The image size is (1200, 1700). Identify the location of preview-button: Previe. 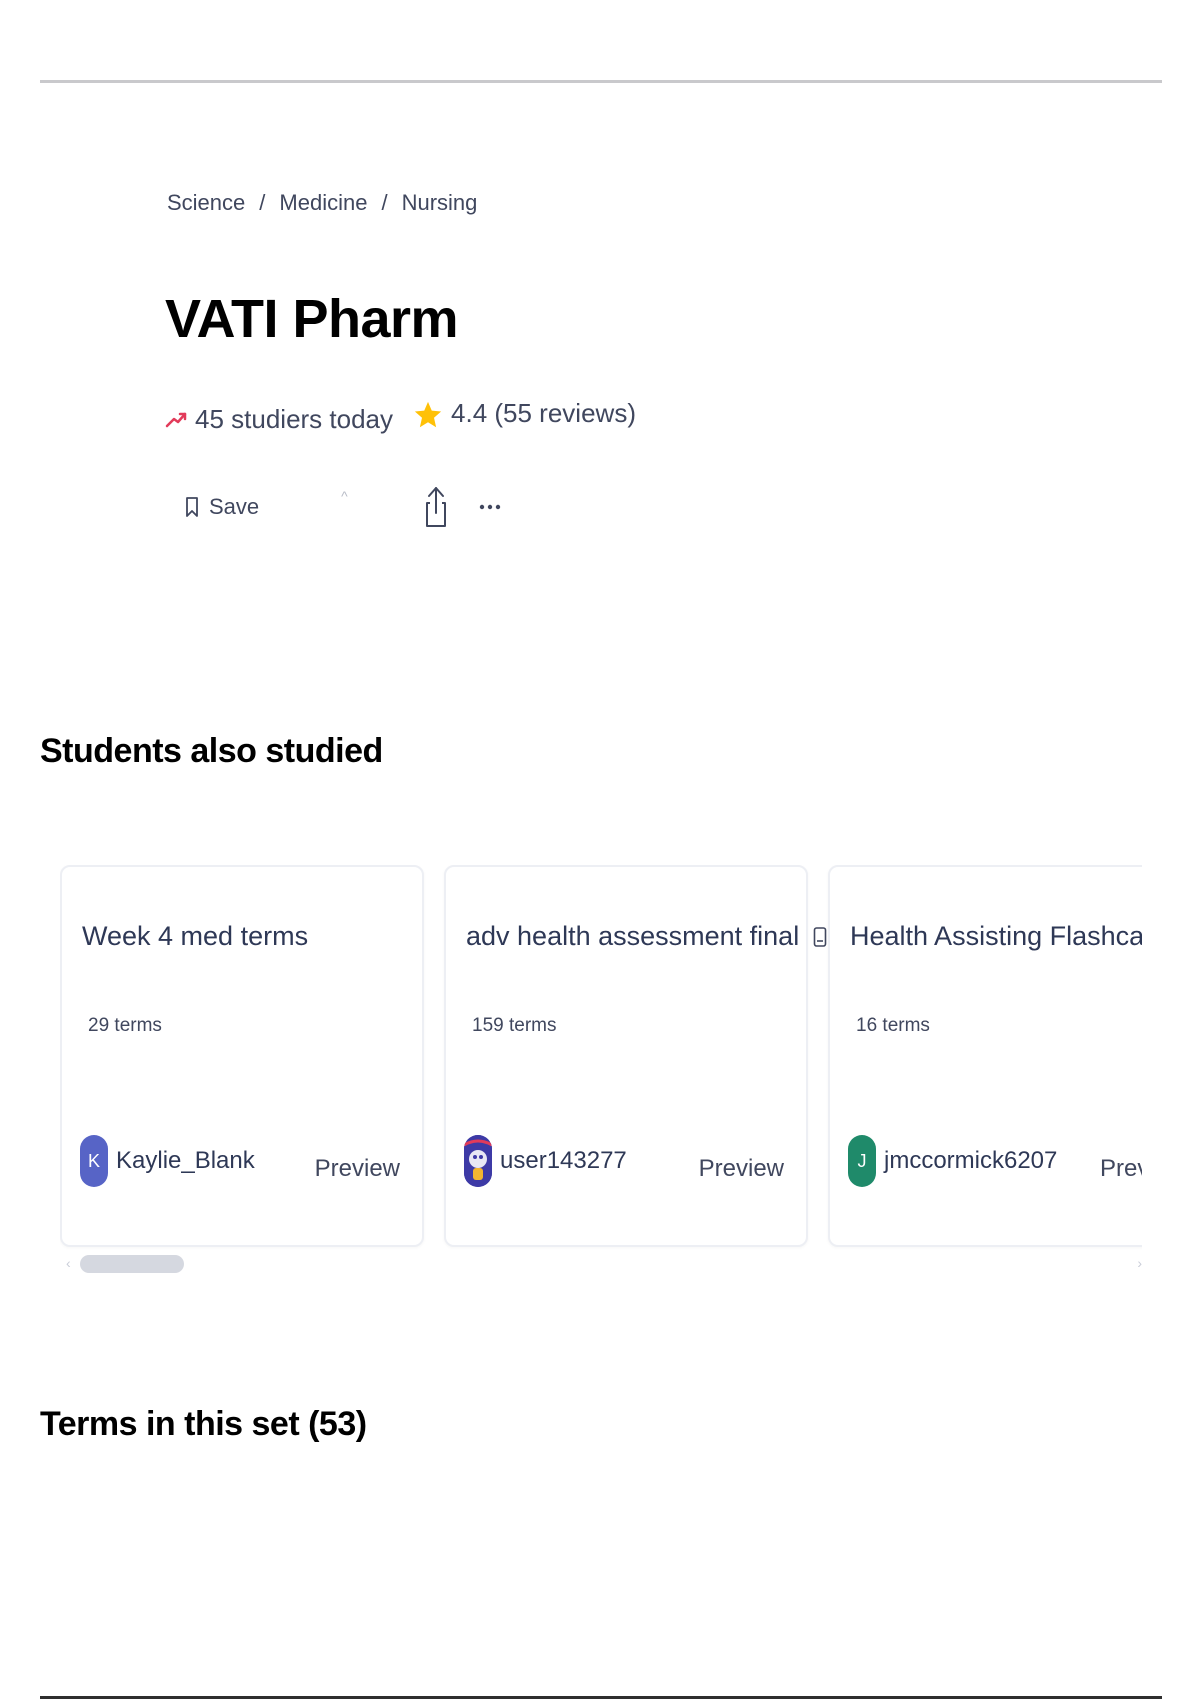
(1121, 1169).